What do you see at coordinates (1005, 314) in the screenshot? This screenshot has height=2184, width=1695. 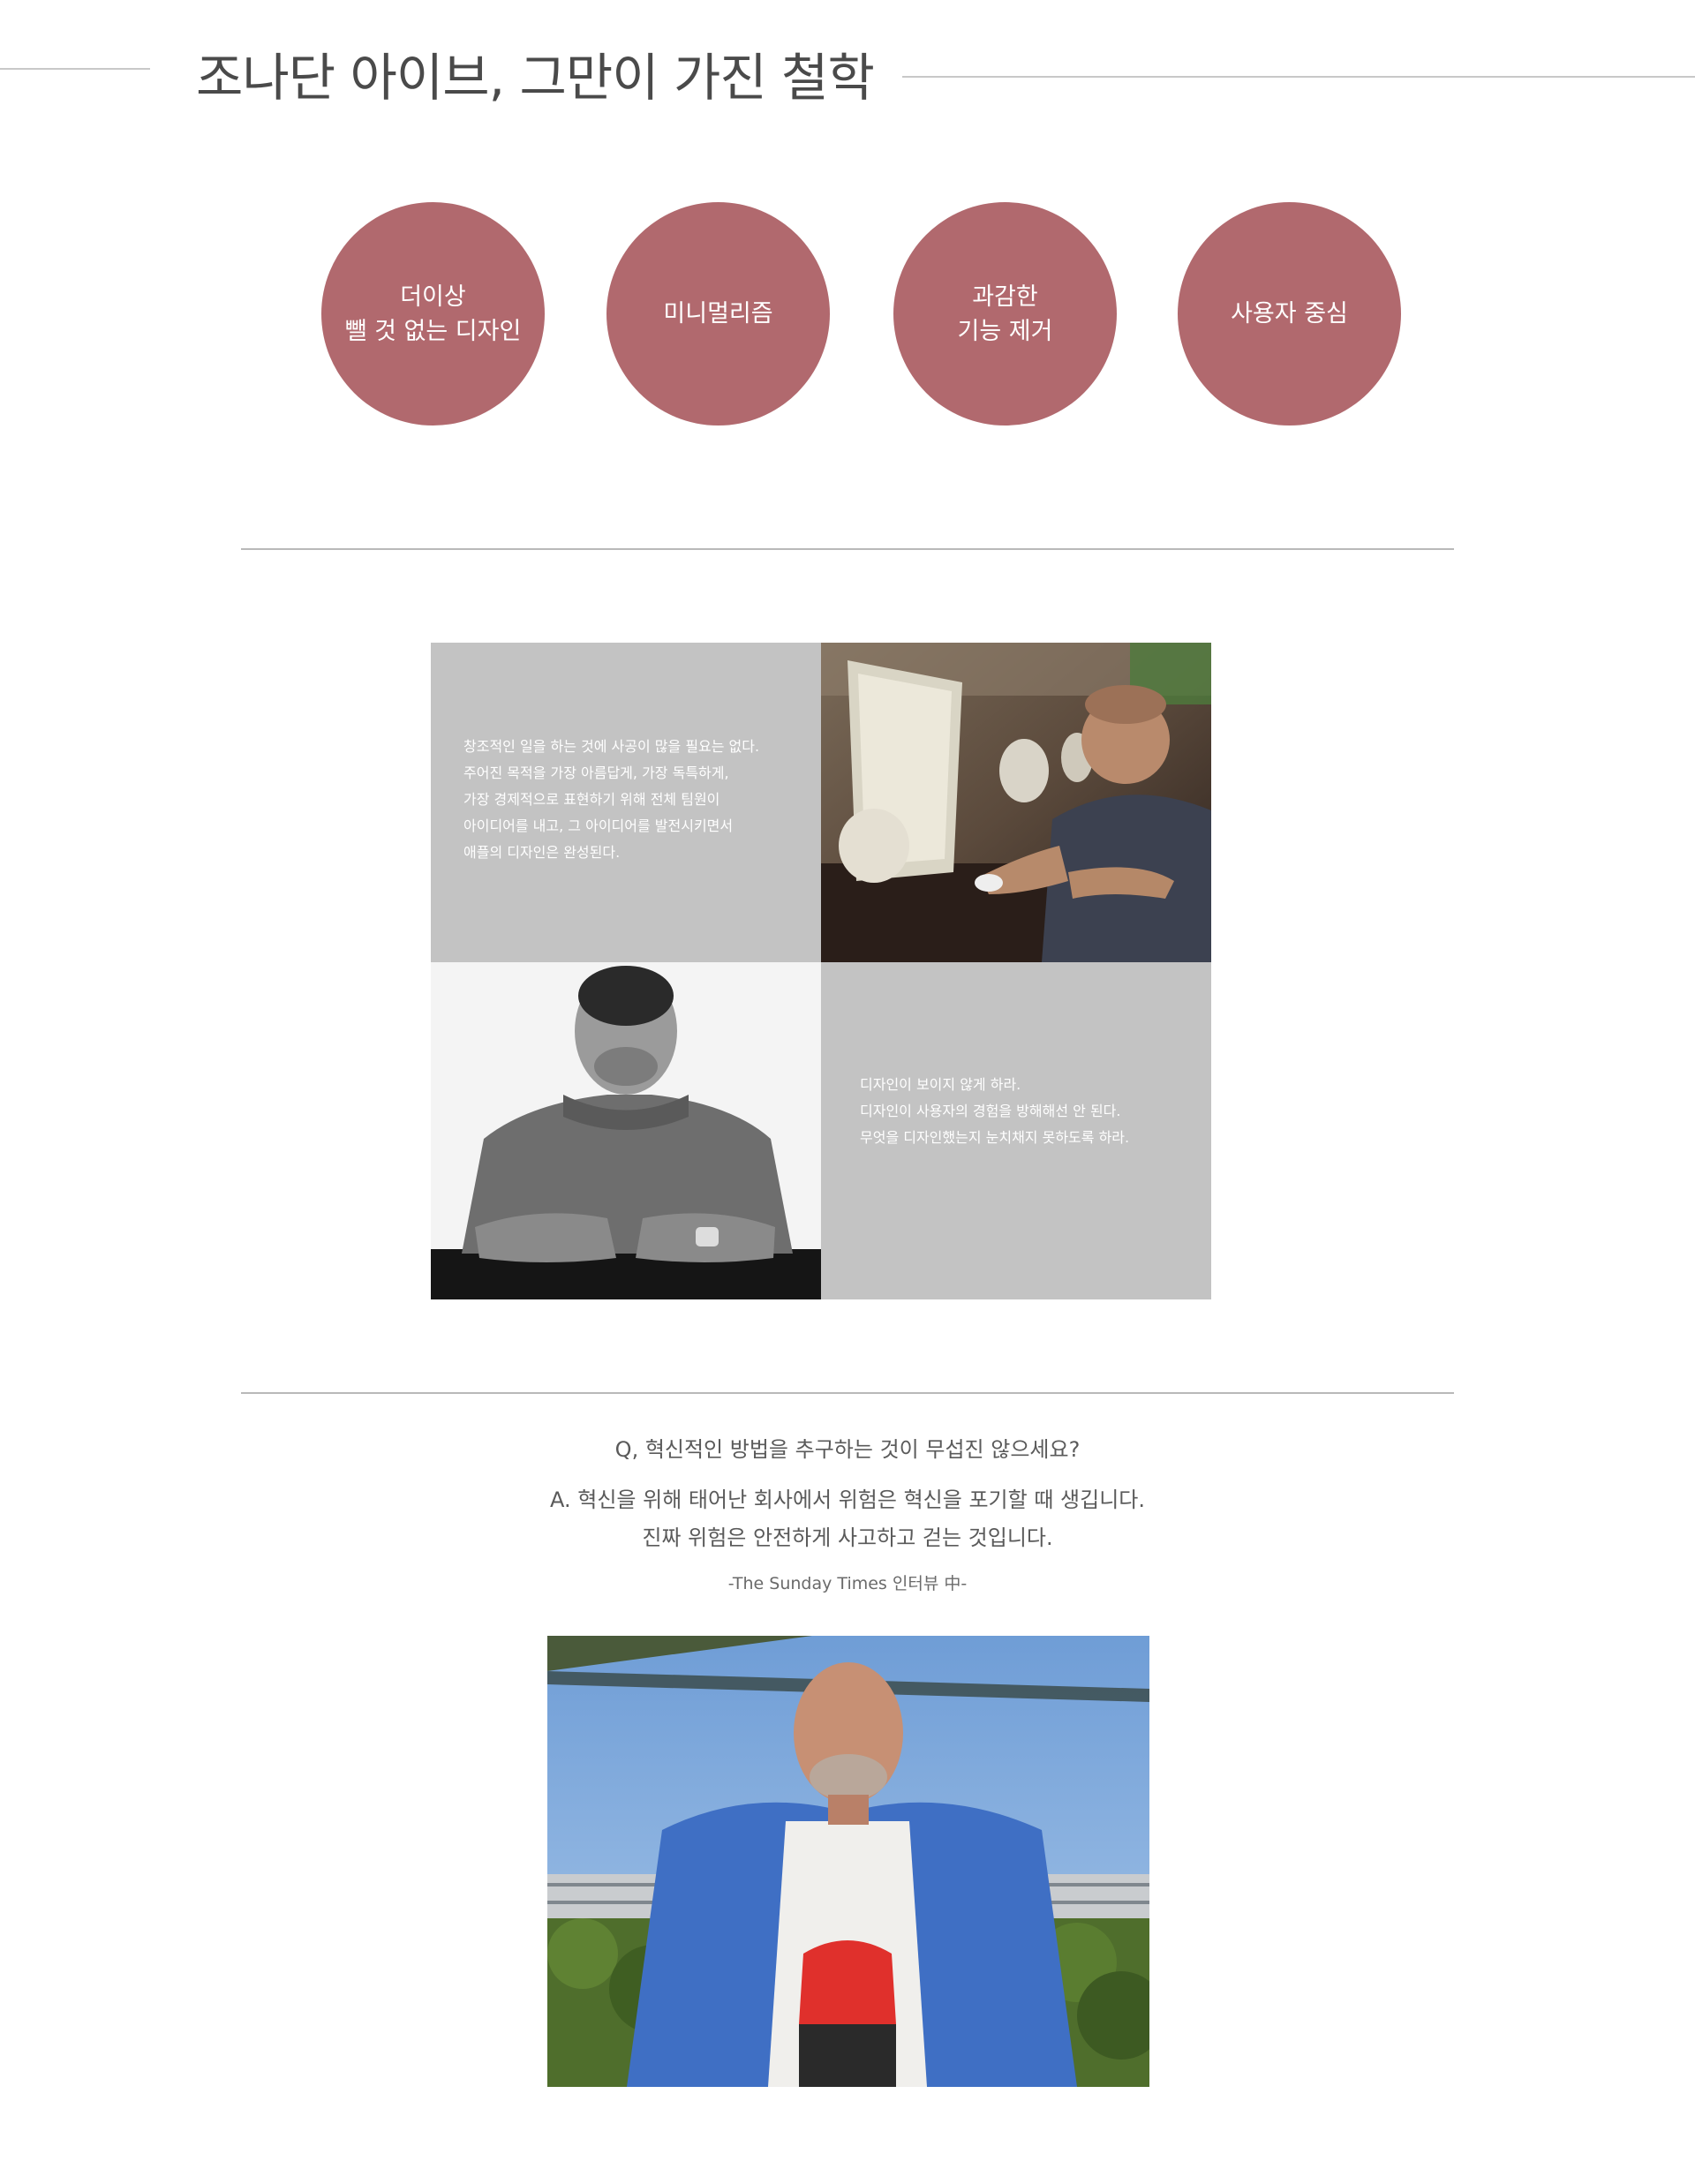 I see `philosophy-circle-feature-removal: 과감한 기능 제거` at bounding box center [1005, 314].